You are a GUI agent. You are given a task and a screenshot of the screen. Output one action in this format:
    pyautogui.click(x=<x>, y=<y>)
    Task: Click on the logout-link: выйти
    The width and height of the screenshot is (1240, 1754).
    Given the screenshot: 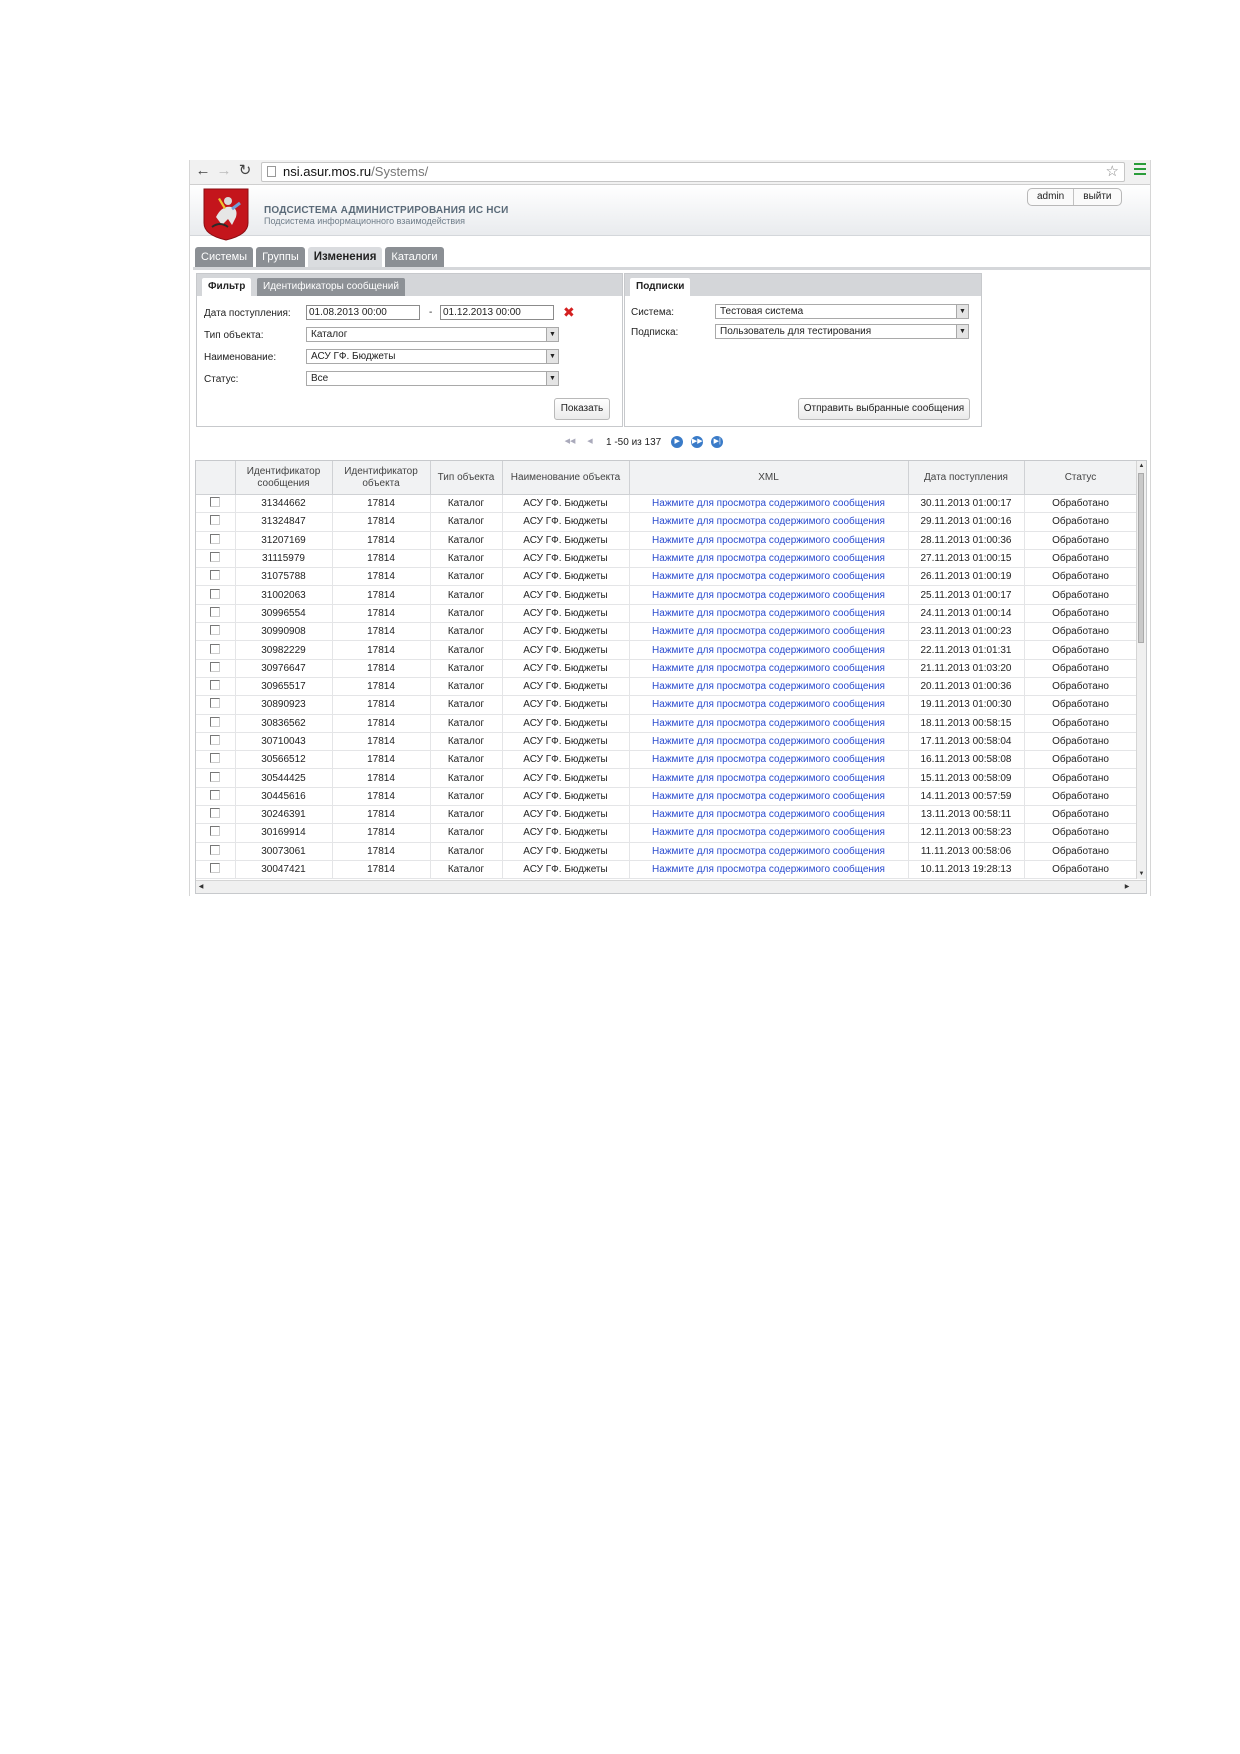 What is the action you would take?
    pyautogui.click(x=1097, y=197)
    